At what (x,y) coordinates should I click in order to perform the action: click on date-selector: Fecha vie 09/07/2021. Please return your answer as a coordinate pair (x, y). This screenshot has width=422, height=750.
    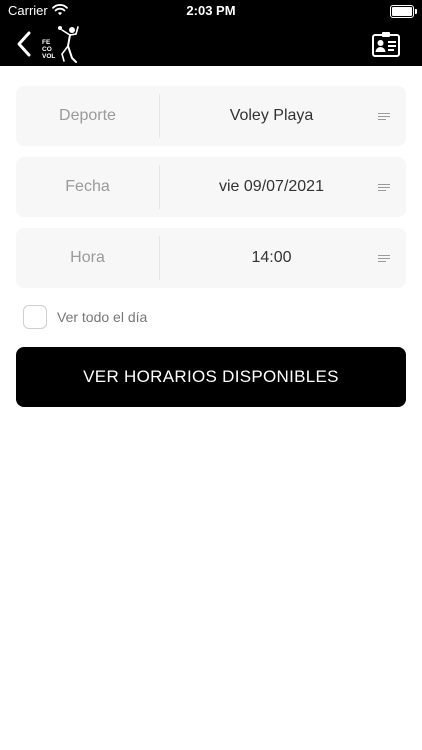
    Looking at the image, I should click on (211, 187).